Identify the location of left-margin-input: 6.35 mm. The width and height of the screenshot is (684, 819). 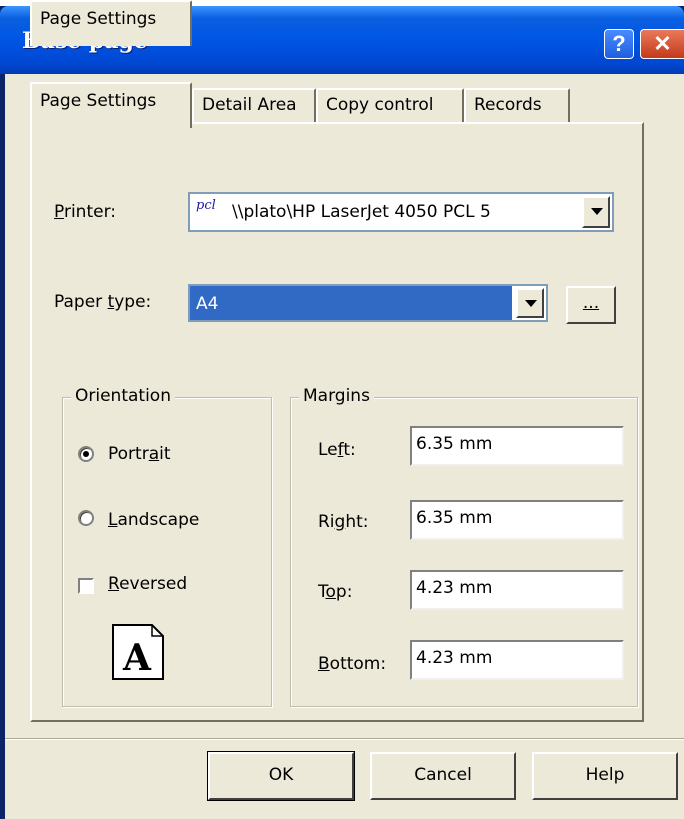
(517, 446).